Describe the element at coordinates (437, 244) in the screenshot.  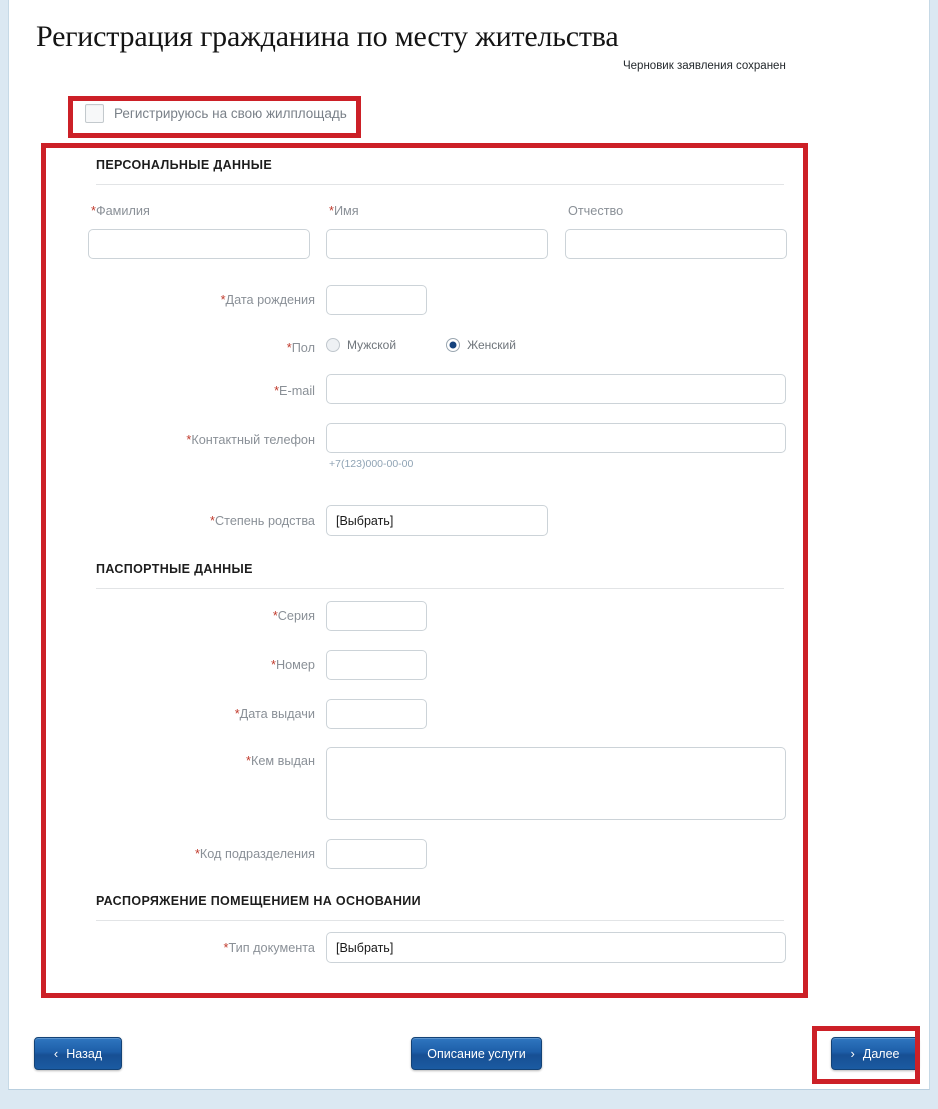
I see `firstname-input` at that location.